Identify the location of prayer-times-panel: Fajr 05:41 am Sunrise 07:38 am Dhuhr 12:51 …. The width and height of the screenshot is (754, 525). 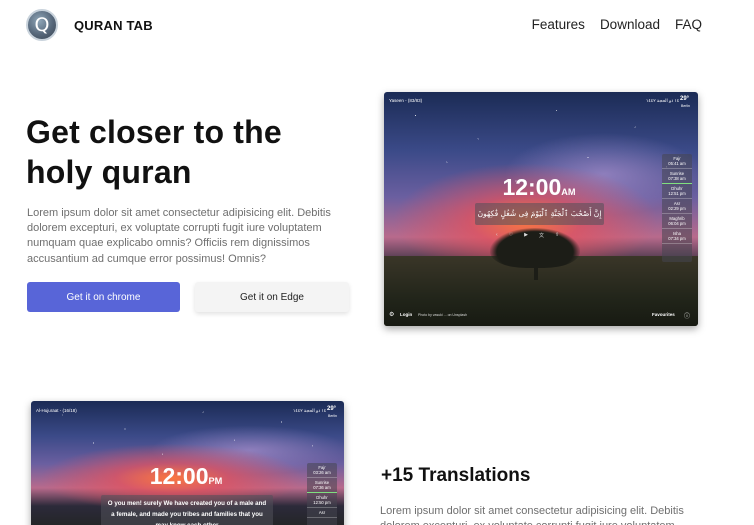
(677, 208).